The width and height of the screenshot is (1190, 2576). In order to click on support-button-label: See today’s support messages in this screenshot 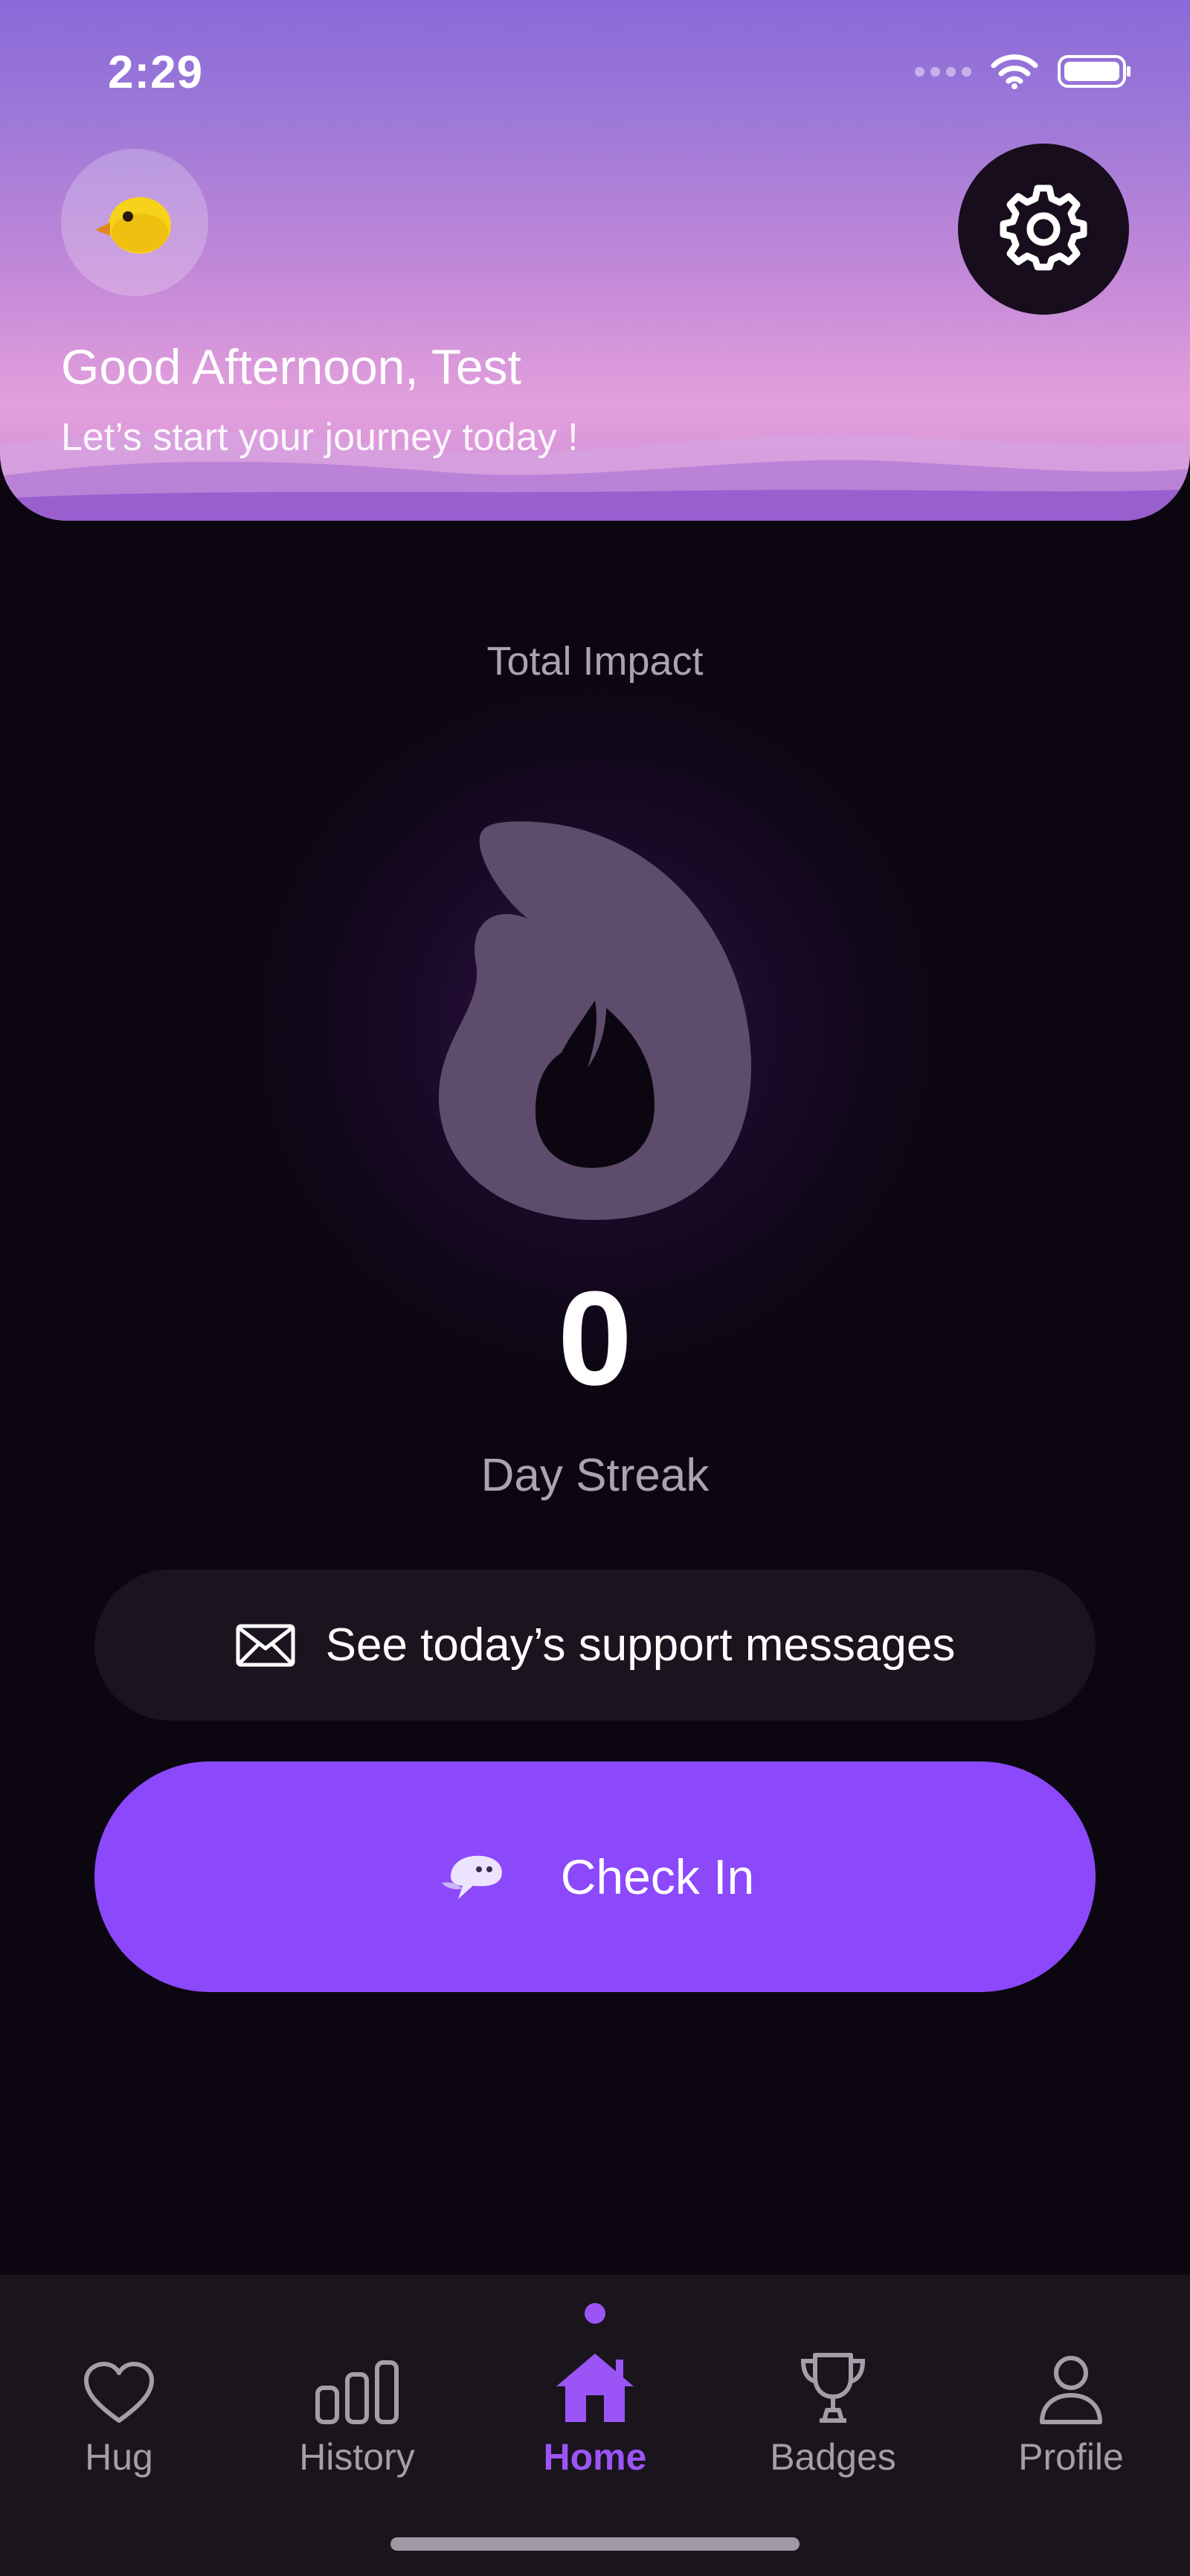, I will do `click(641, 1645)`.